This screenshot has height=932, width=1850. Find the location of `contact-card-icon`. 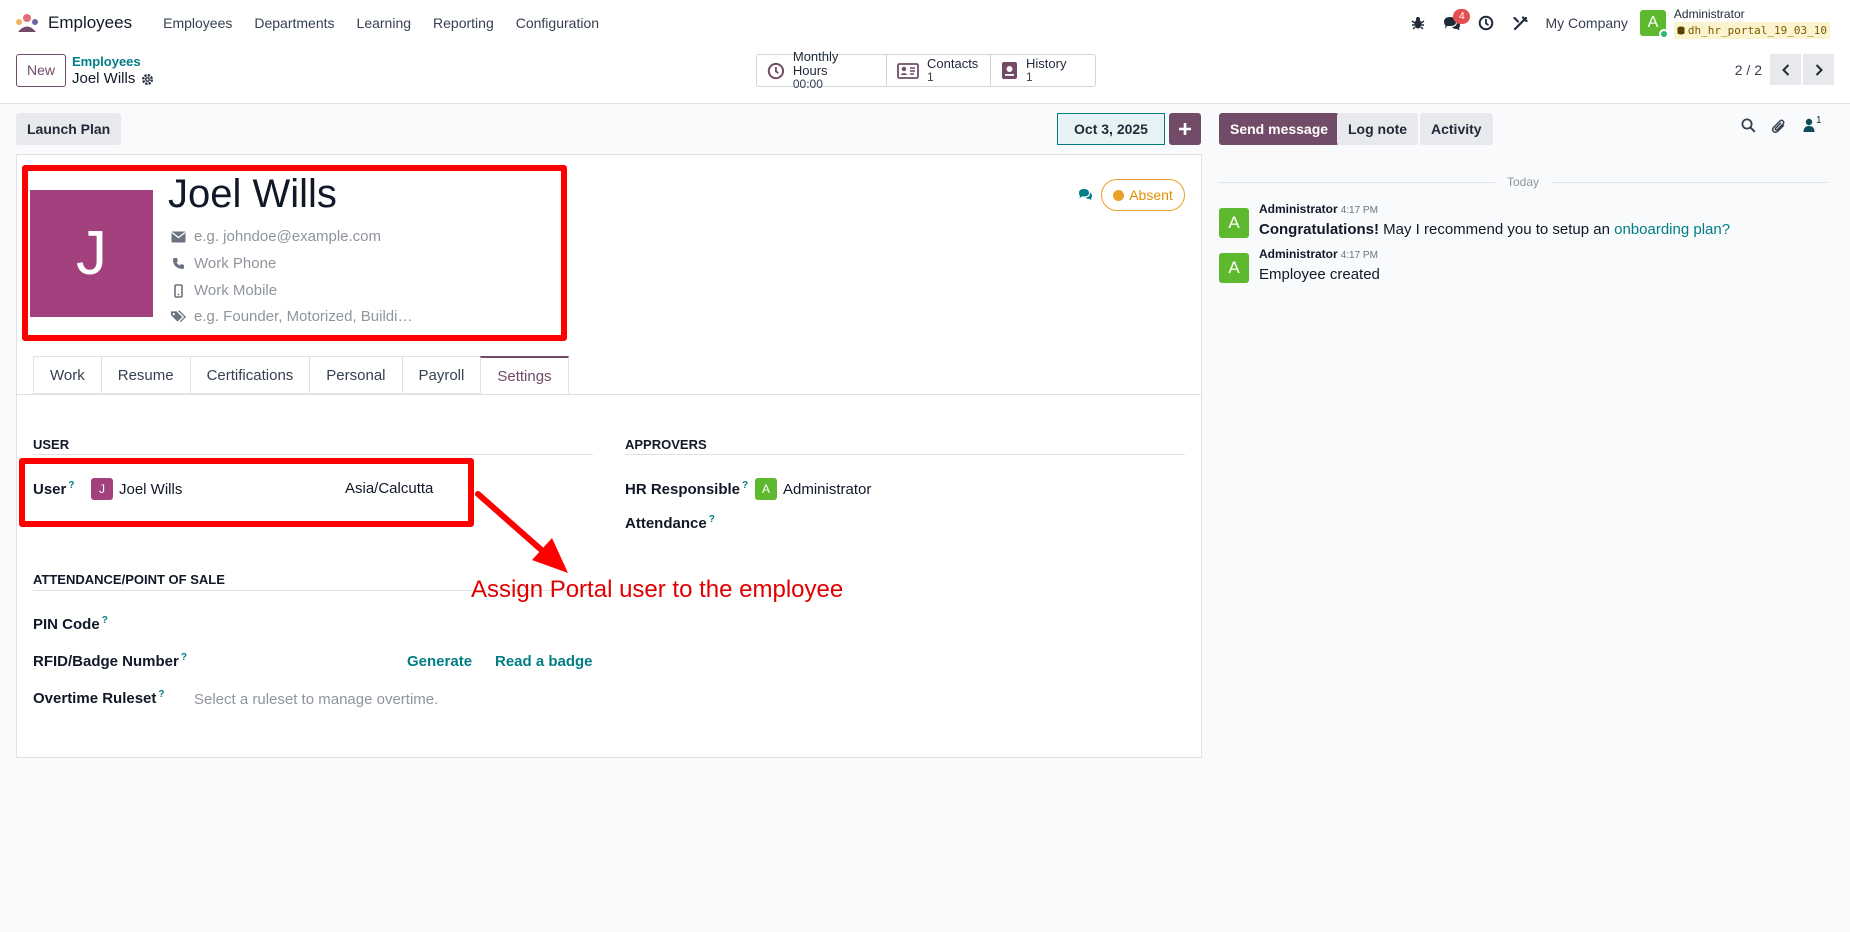

contact-card-icon is located at coordinates (908, 70).